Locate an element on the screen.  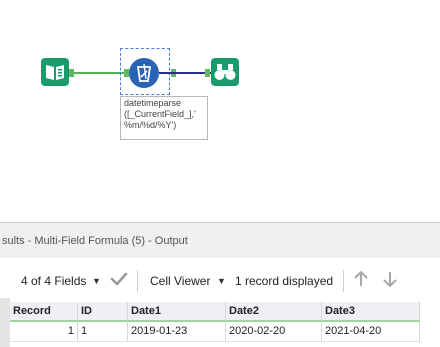
grid-header-row: Record ID Date1 Date2 Date3 is located at coordinates (215, 312).